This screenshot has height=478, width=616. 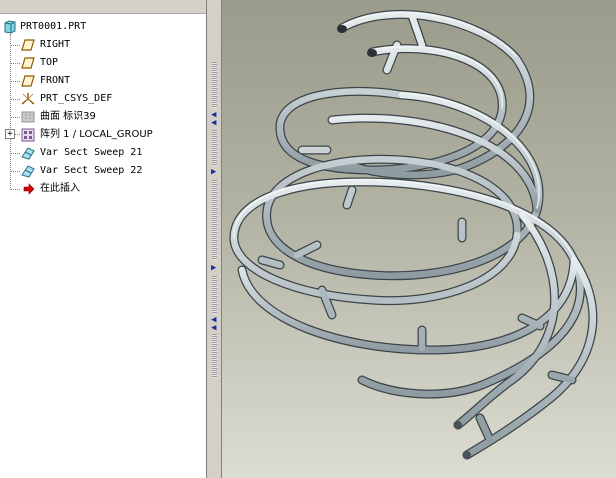 What do you see at coordinates (68, 116) in the screenshot?
I see `tree-item-label: 曲面 标识39` at bounding box center [68, 116].